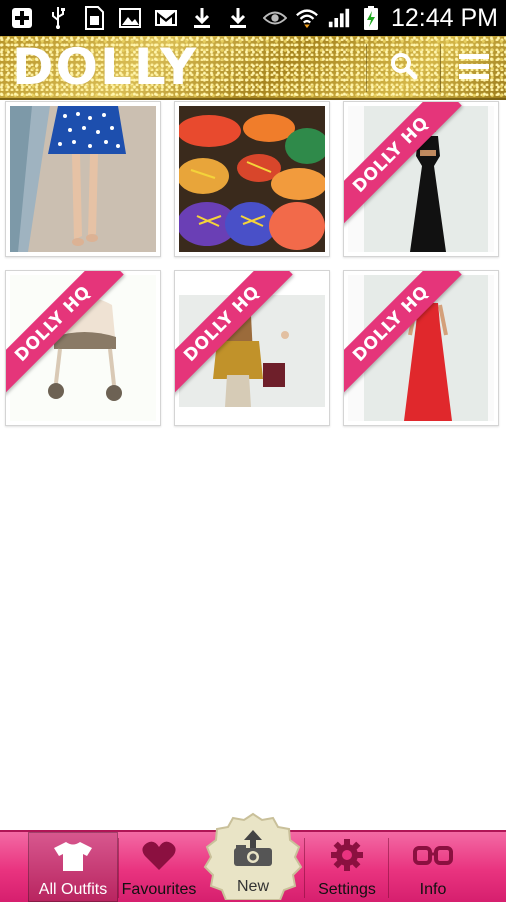 The height and width of the screenshot is (905, 506). Describe the element at coordinates (159, 858) in the screenshot. I see `heart-icon` at that location.